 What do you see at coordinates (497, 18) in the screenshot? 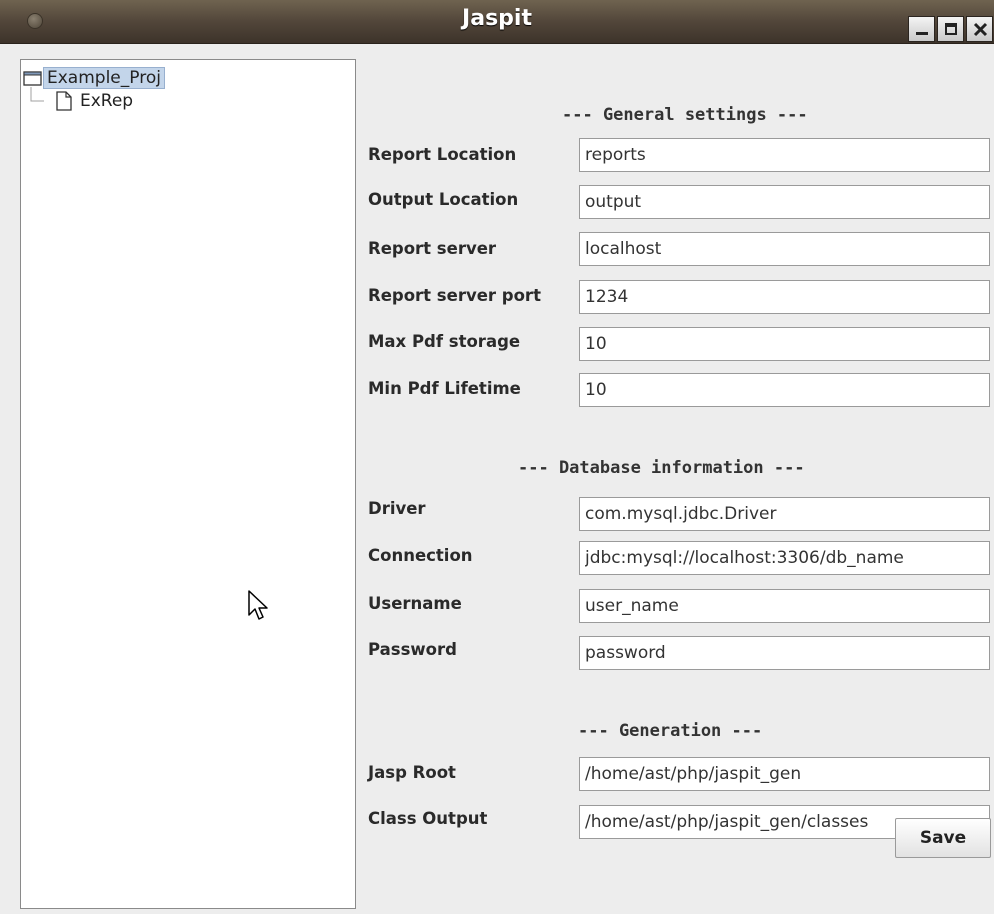
I see `window-title: Jaspit` at bounding box center [497, 18].